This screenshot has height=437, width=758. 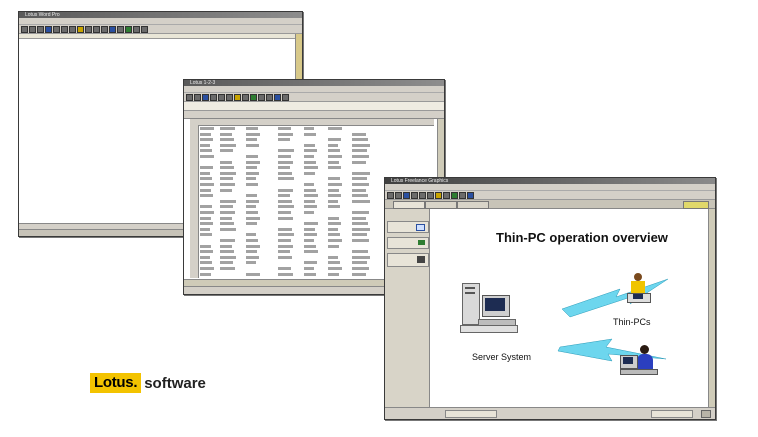 What do you see at coordinates (144, 29) in the screenshot?
I see `zoom-icon` at bounding box center [144, 29].